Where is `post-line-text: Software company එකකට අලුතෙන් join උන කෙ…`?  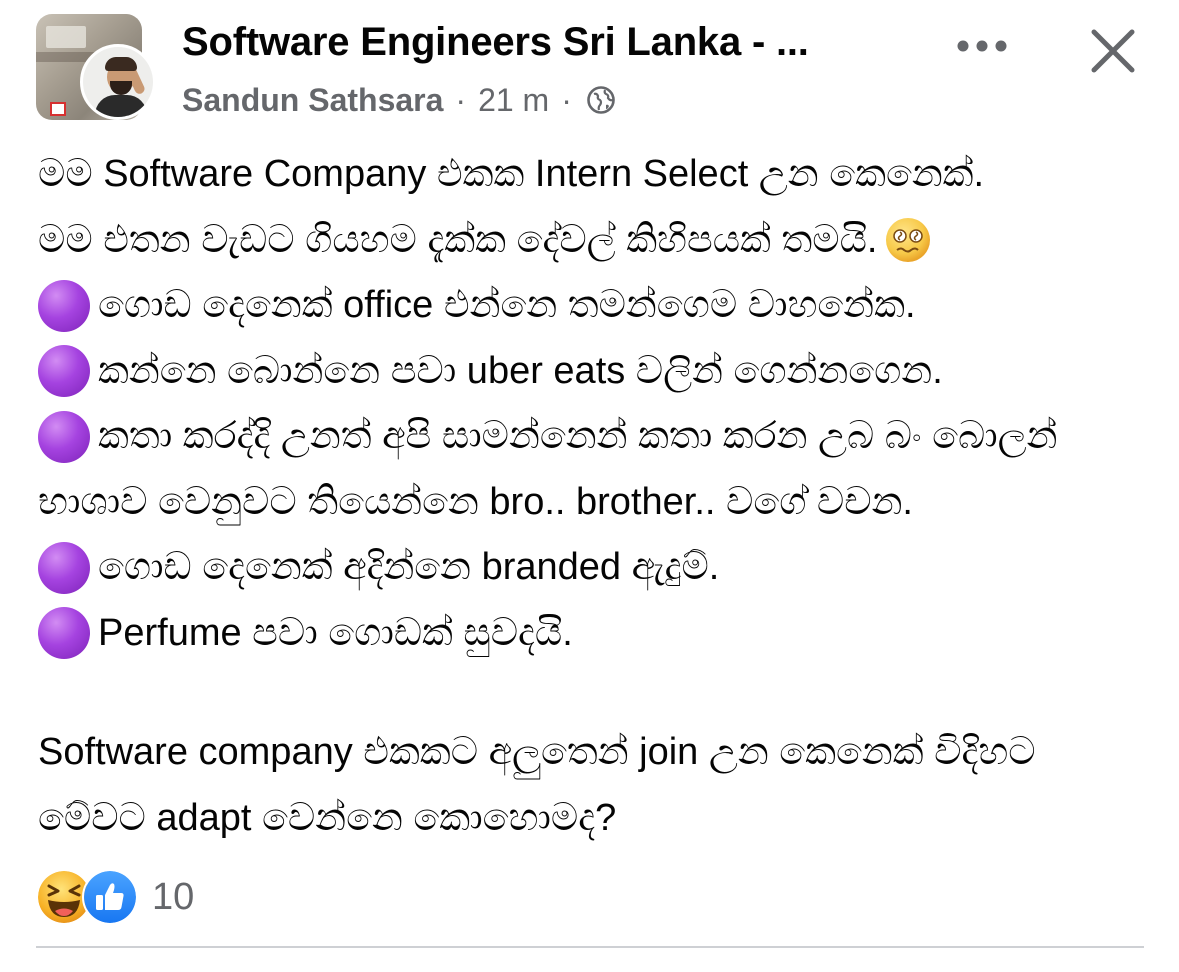
post-line-text: Software company එකකට අලුතෙන් join උන කෙ… is located at coordinates (537, 752).